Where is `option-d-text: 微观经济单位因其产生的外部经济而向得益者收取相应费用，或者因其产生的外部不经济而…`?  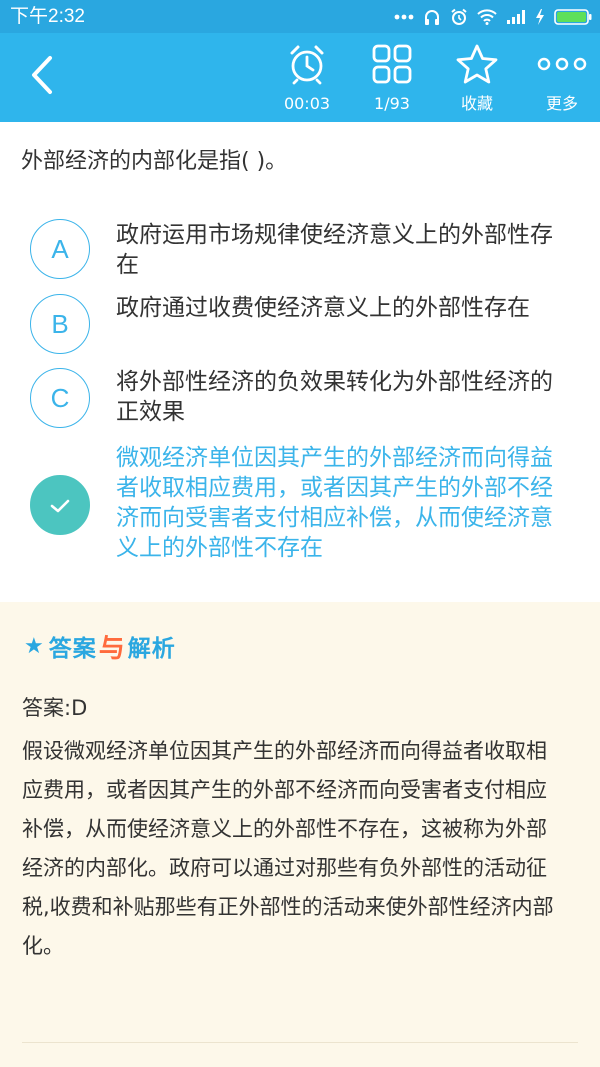 option-d-text: 微观经济单位因其产生的外部经济而向得益者收取相应费用，或者因其产生的外部不经济而… is located at coordinates (334, 503).